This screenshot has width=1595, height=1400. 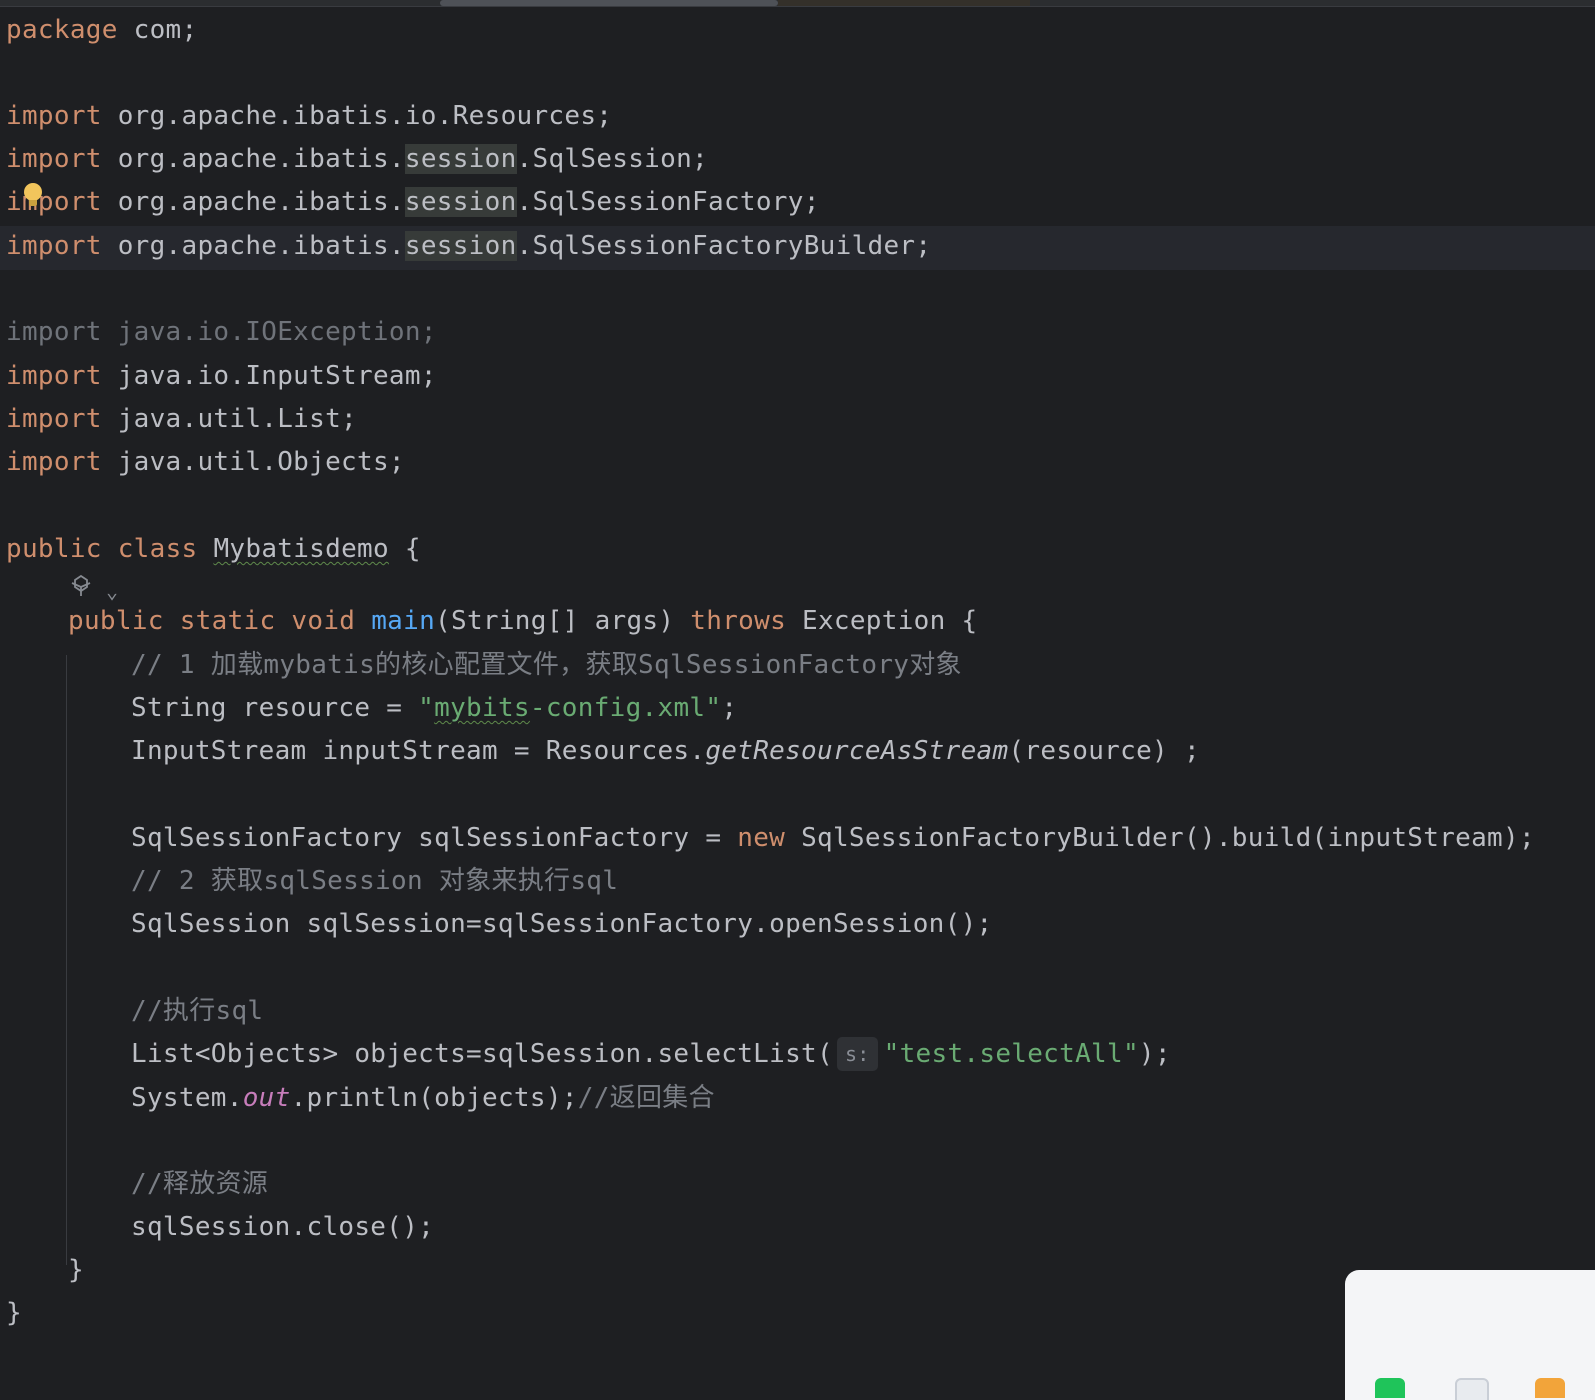 What do you see at coordinates (612, 159) in the screenshot?
I see `code-text: .SqlSession;` at bounding box center [612, 159].